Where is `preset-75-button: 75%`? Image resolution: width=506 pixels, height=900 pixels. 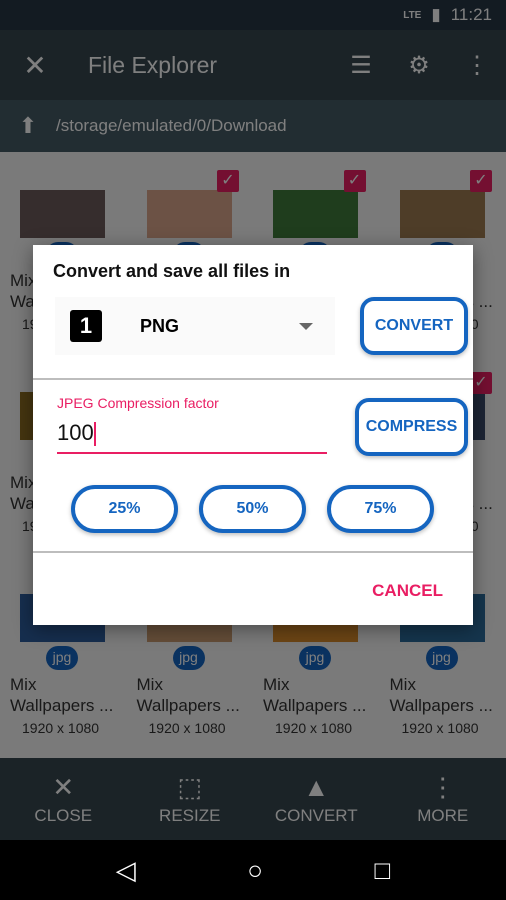
preset-75-button: 75% is located at coordinates (380, 509).